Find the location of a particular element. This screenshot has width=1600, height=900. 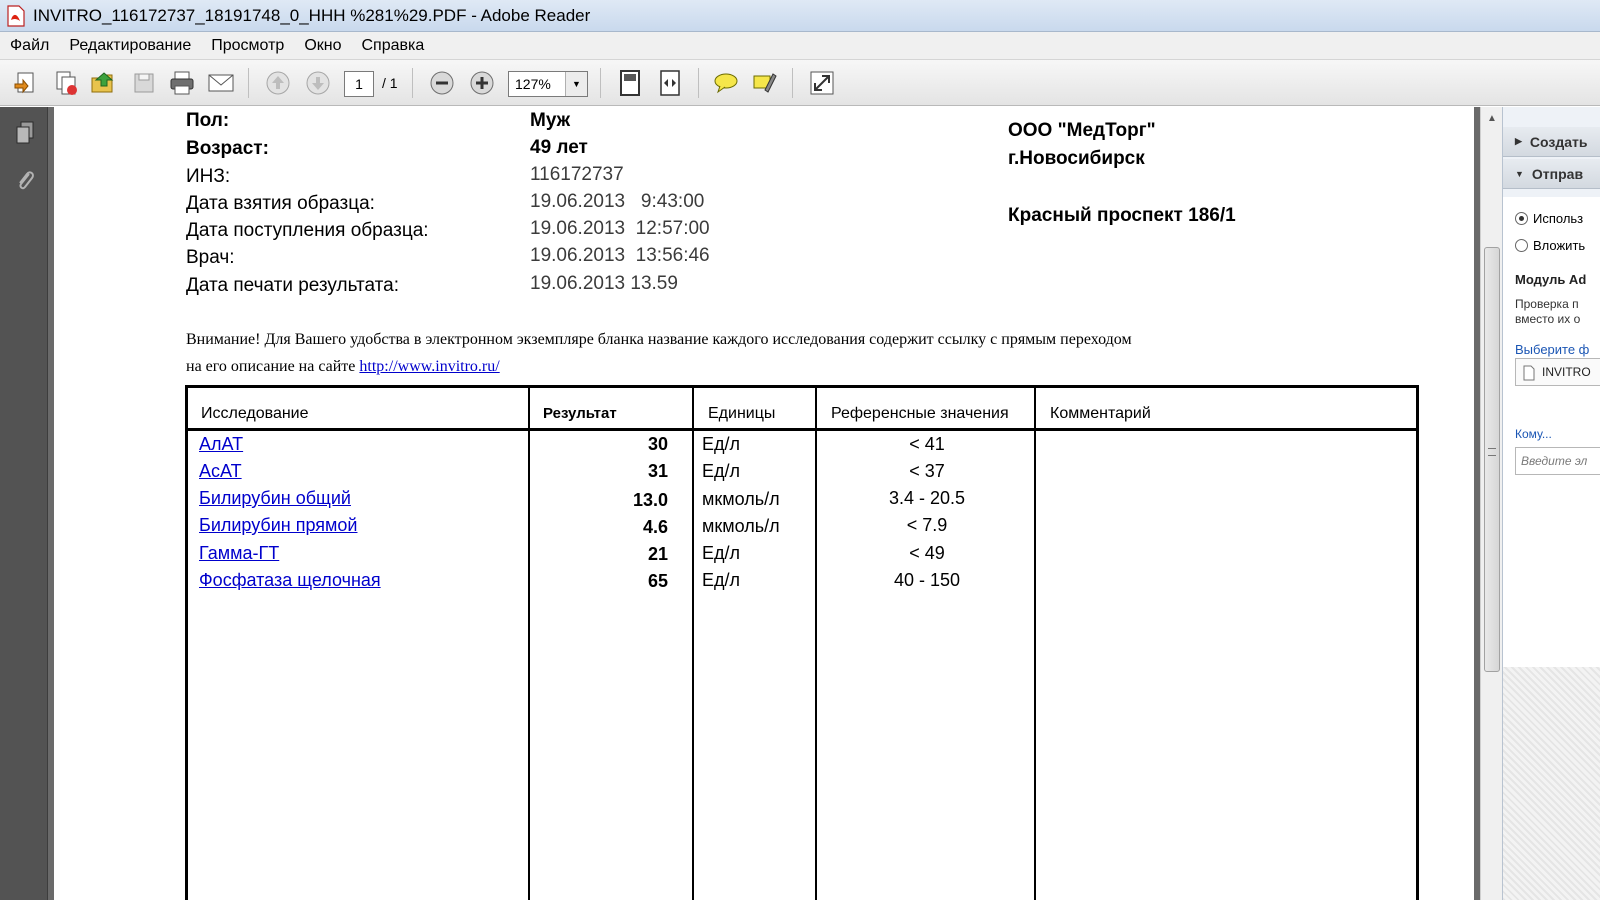

module-desc-1: Проверка п is located at coordinates (1547, 304).